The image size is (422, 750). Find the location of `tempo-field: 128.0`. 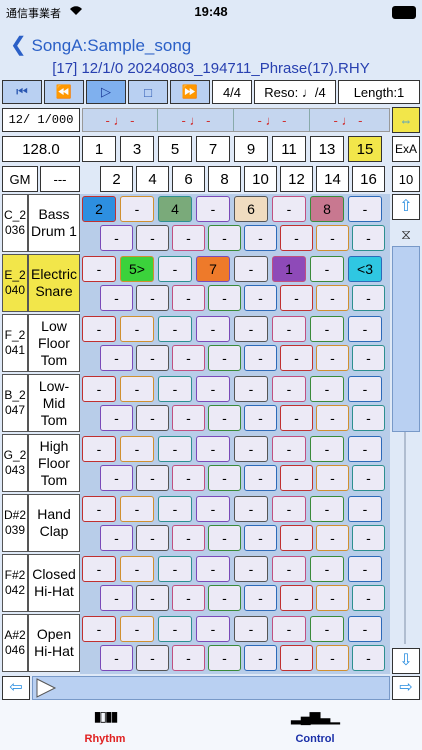

tempo-field: 128.0 is located at coordinates (41, 149).